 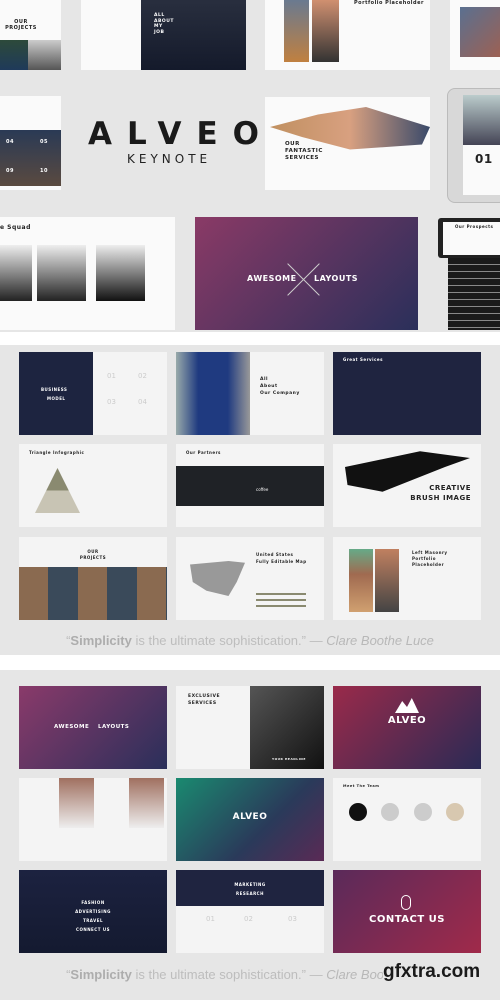 What do you see at coordinates (164, 24) in the screenshot?
I see `slide-title: ALL ABOUT MY JOB` at bounding box center [164, 24].